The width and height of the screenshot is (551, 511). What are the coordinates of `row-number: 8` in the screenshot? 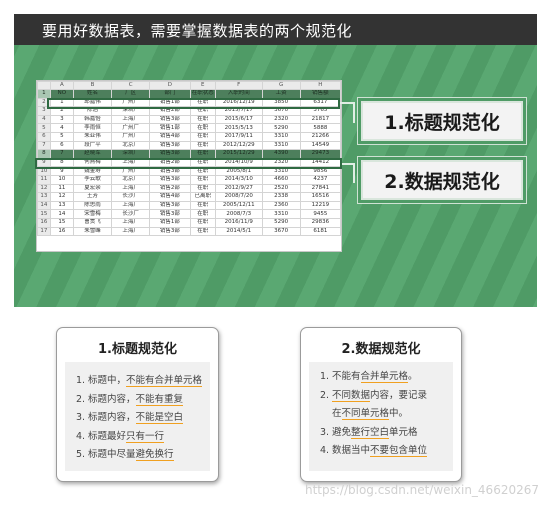 It's located at (44, 154).